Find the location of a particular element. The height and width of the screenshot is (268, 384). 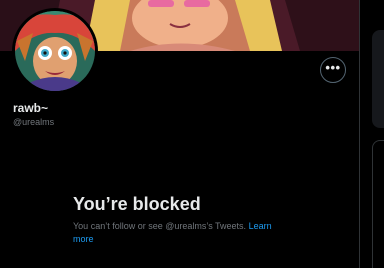

avatar-image is located at coordinates (55, 51).